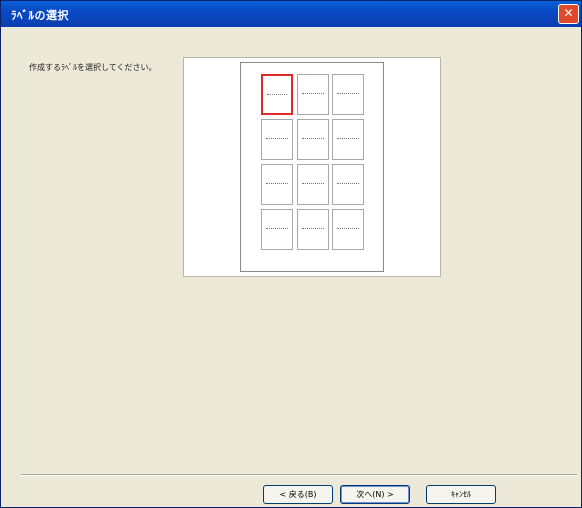  What do you see at coordinates (299, 475) in the screenshot?
I see `footer-separator` at bounding box center [299, 475].